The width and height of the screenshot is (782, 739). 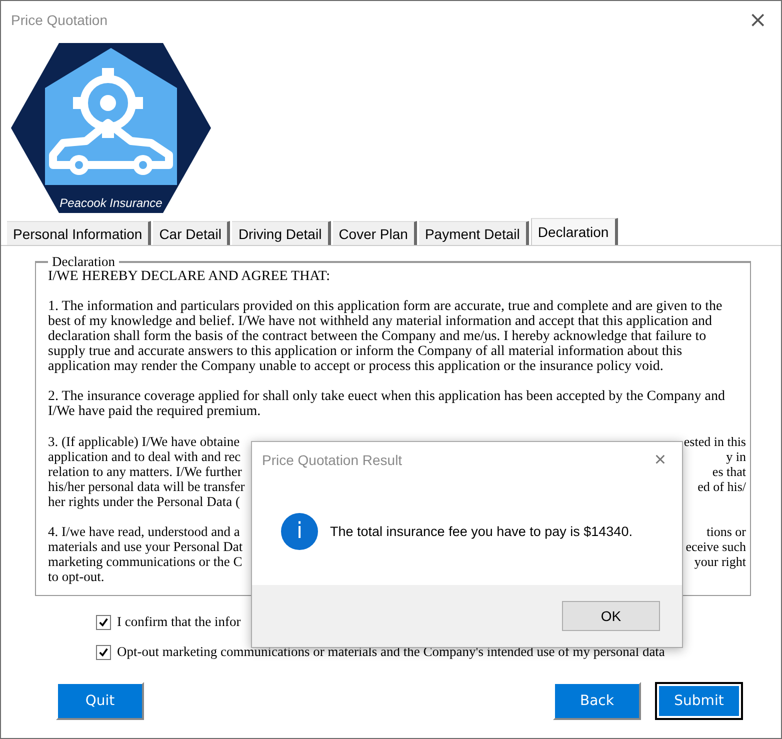 I want to click on logo-text: Peacook Insurance, so click(x=111, y=203).